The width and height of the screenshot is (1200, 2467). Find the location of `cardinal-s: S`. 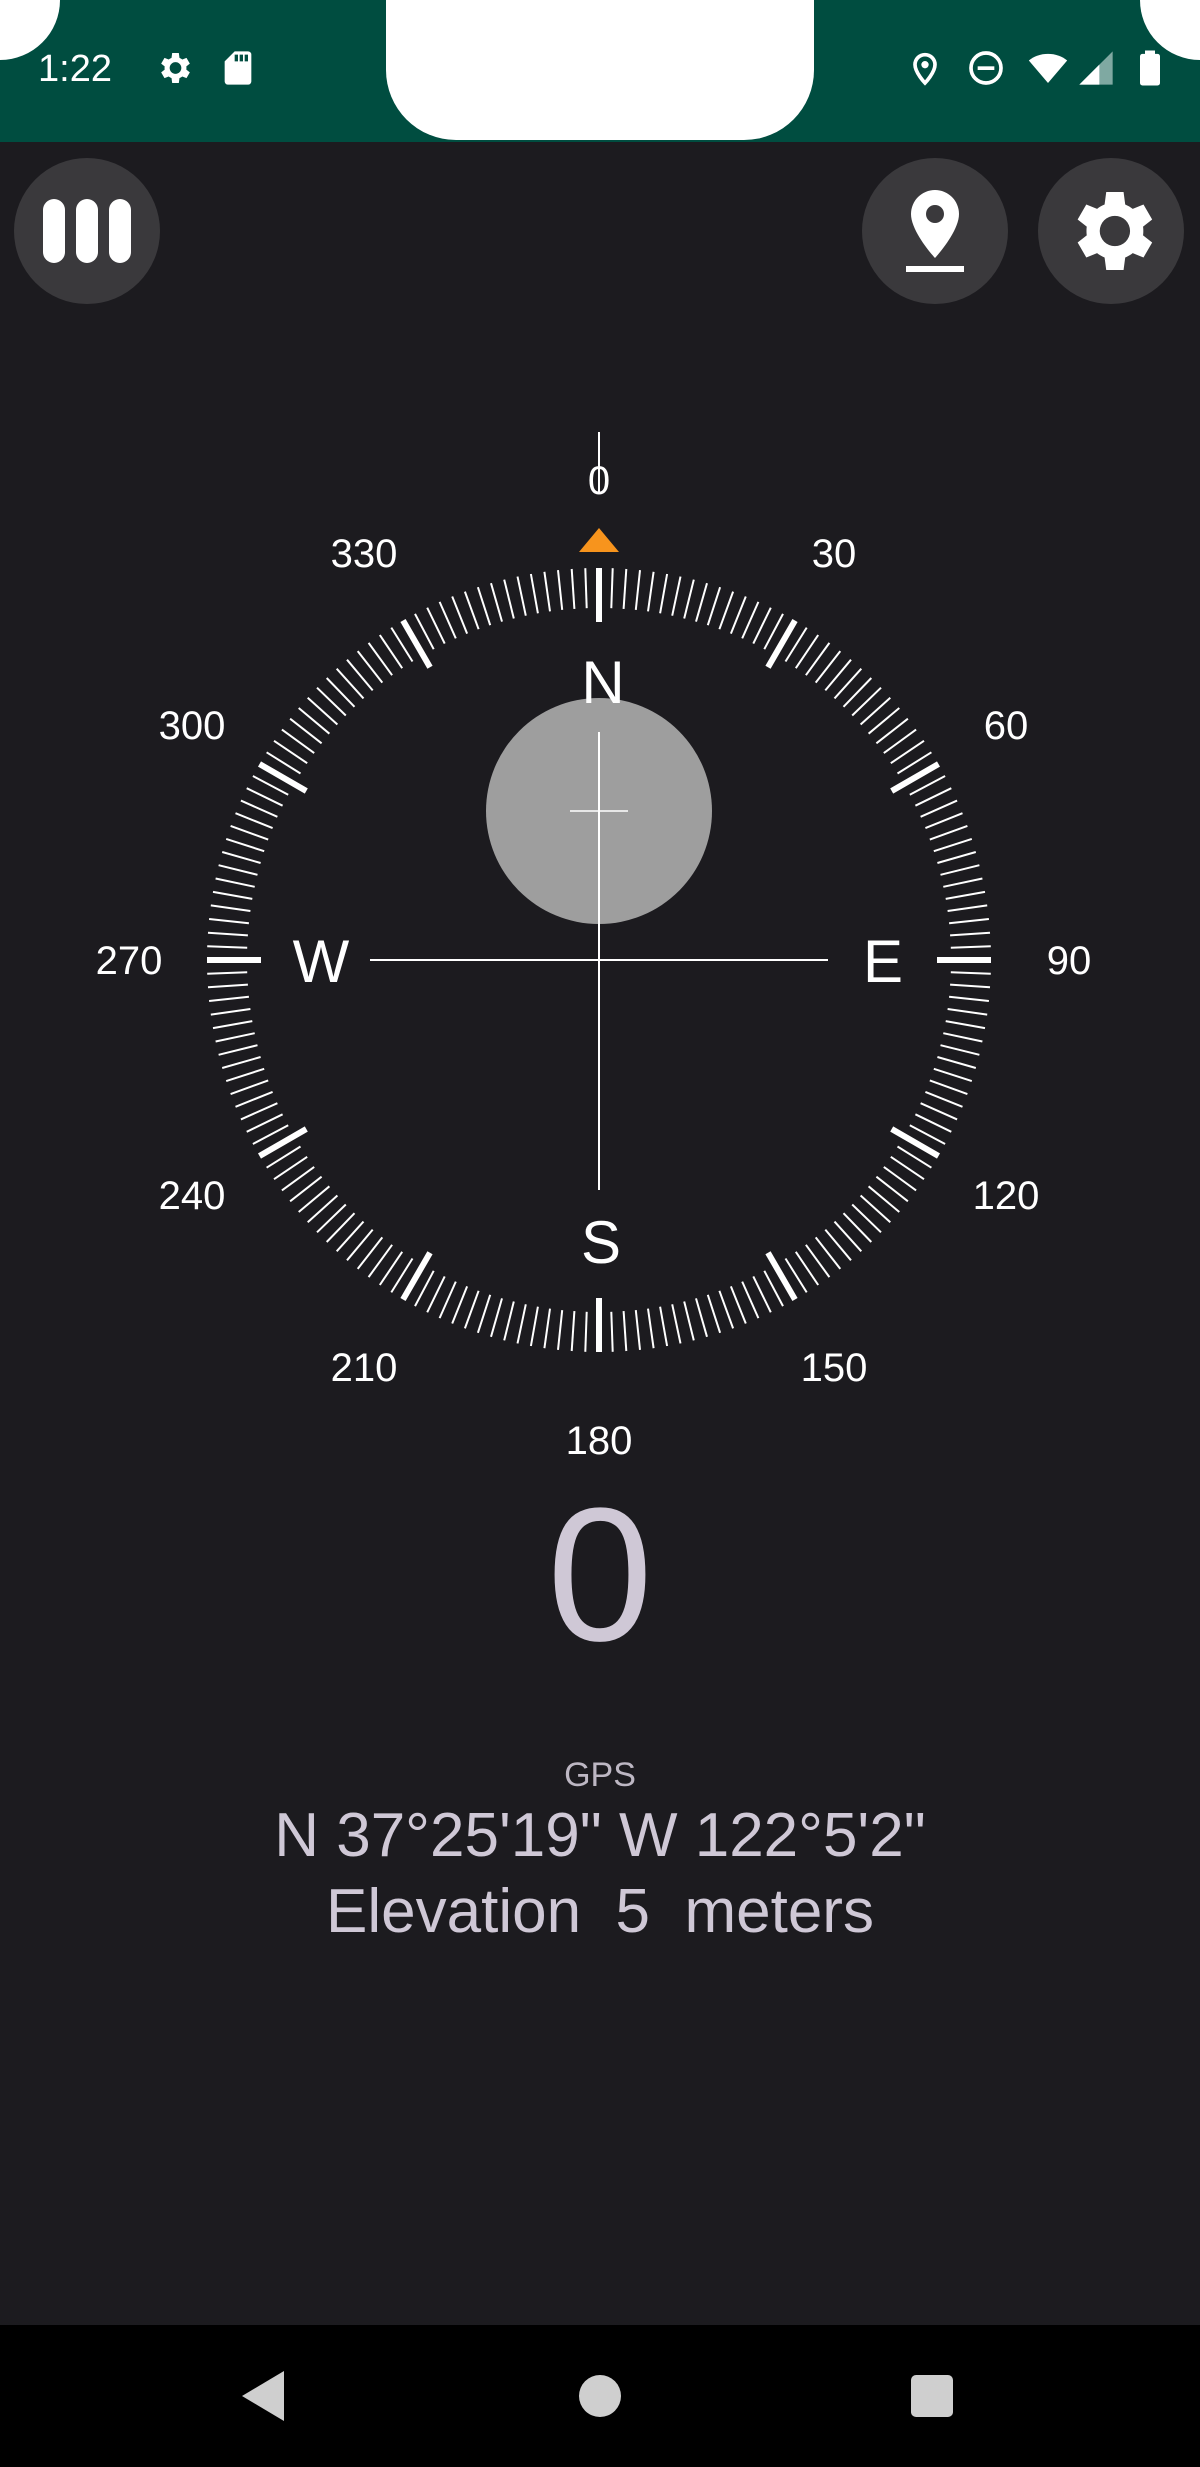

cardinal-s: S is located at coordinates (601, 1242).